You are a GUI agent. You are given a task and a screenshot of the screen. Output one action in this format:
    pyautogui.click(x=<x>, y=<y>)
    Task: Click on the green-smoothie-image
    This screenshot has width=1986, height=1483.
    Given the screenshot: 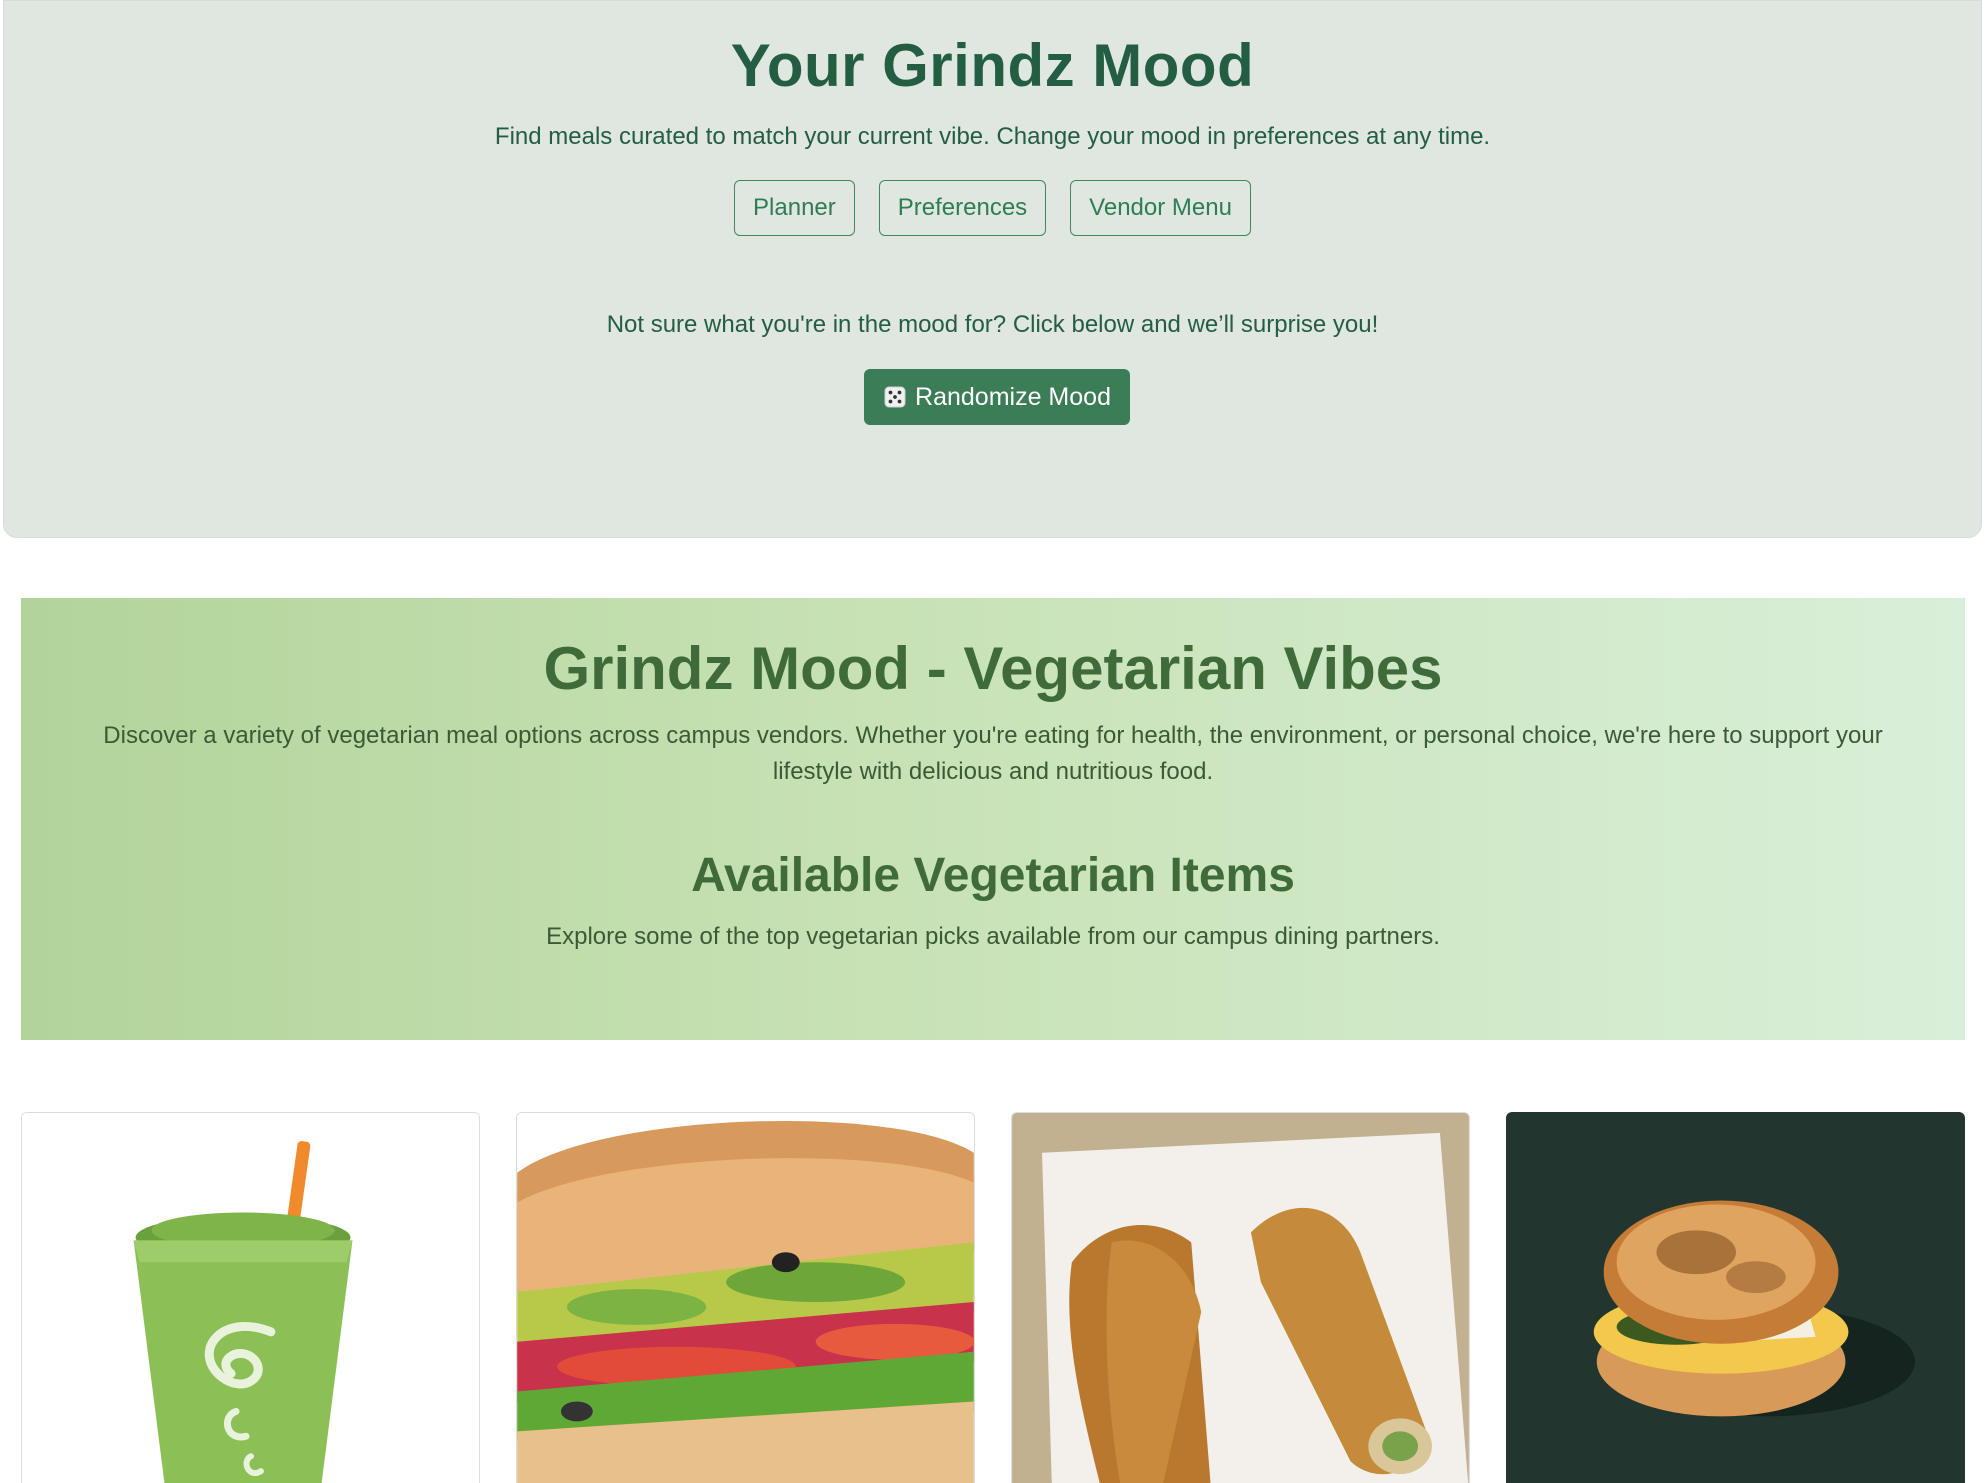 What is the action you would take?
    pyautogui.click(x=250, y=1298)
    